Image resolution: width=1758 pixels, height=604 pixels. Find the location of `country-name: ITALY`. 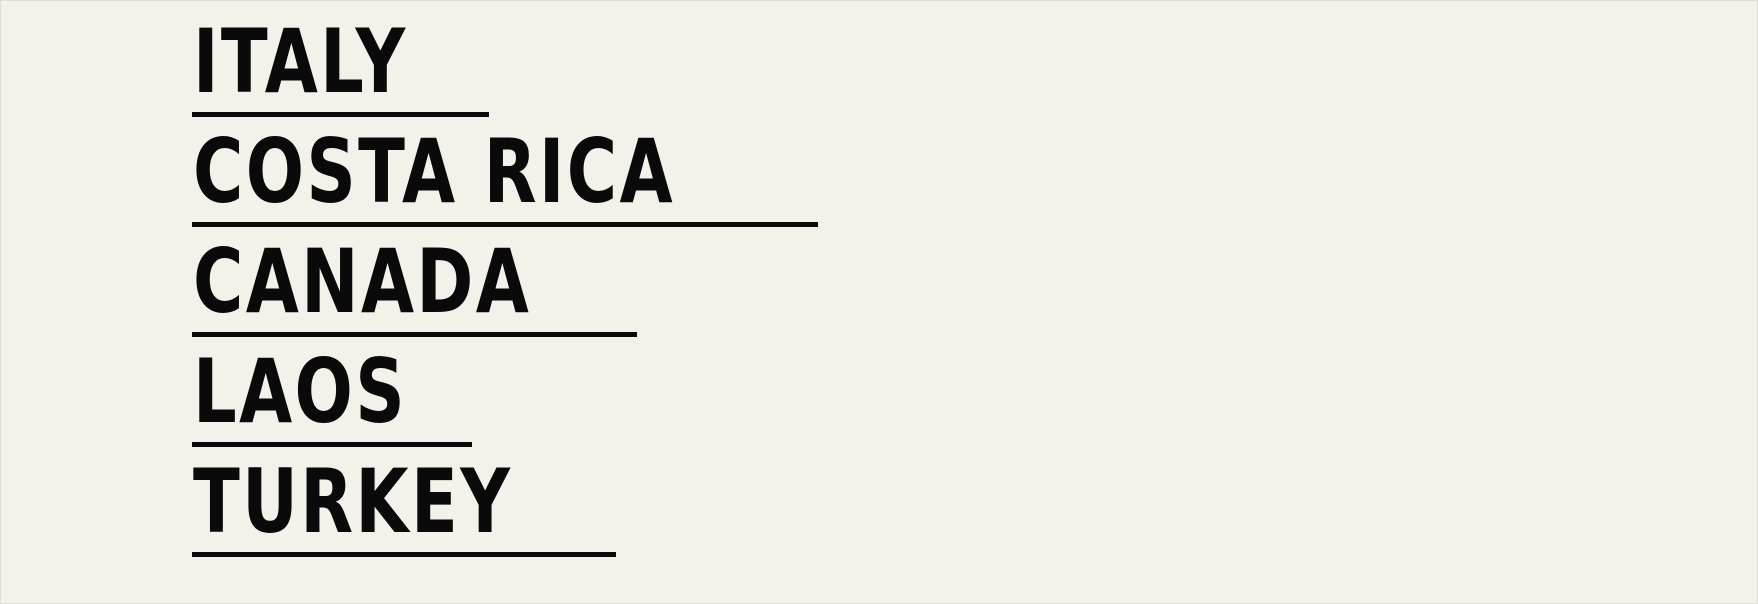

country-name: ITALY is located at coordinates (300, 61).